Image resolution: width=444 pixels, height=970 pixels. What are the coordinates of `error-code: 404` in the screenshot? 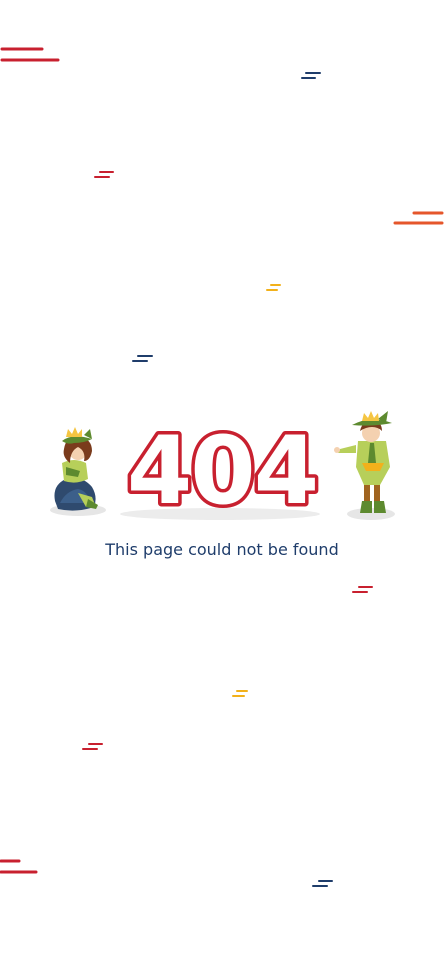 It's located at (222, 472).